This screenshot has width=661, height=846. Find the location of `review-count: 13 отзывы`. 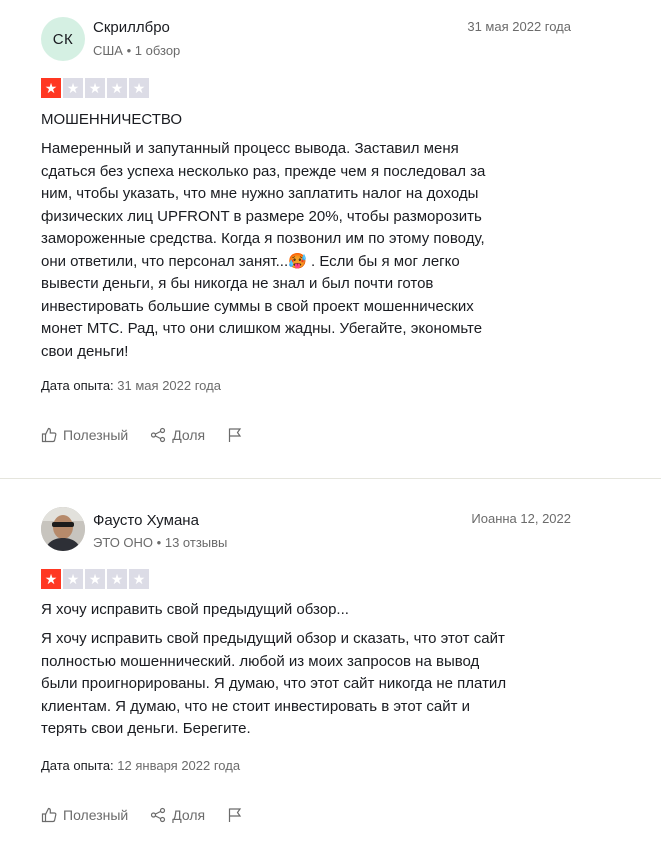

review-count: 13 отзывы is located at coordinates (196, 542).